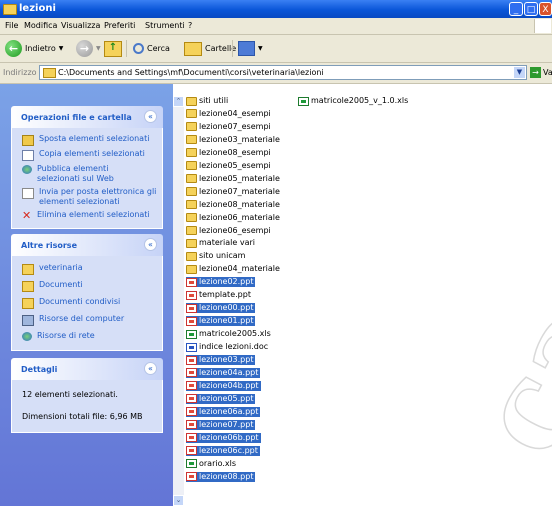 The width and height of the screenshot is (552, 506). I want to click on file-item: lezione03_materiale, so click(234, 140).